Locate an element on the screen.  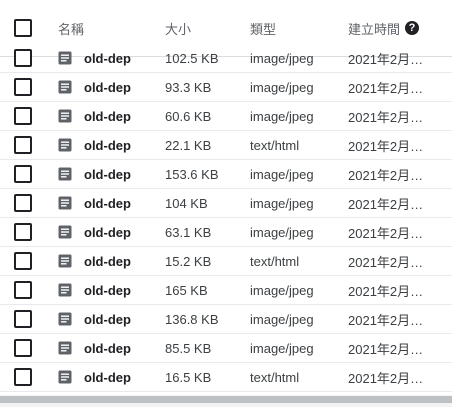
column-header-type-label: 類型 is located at coordinates (263, 29).